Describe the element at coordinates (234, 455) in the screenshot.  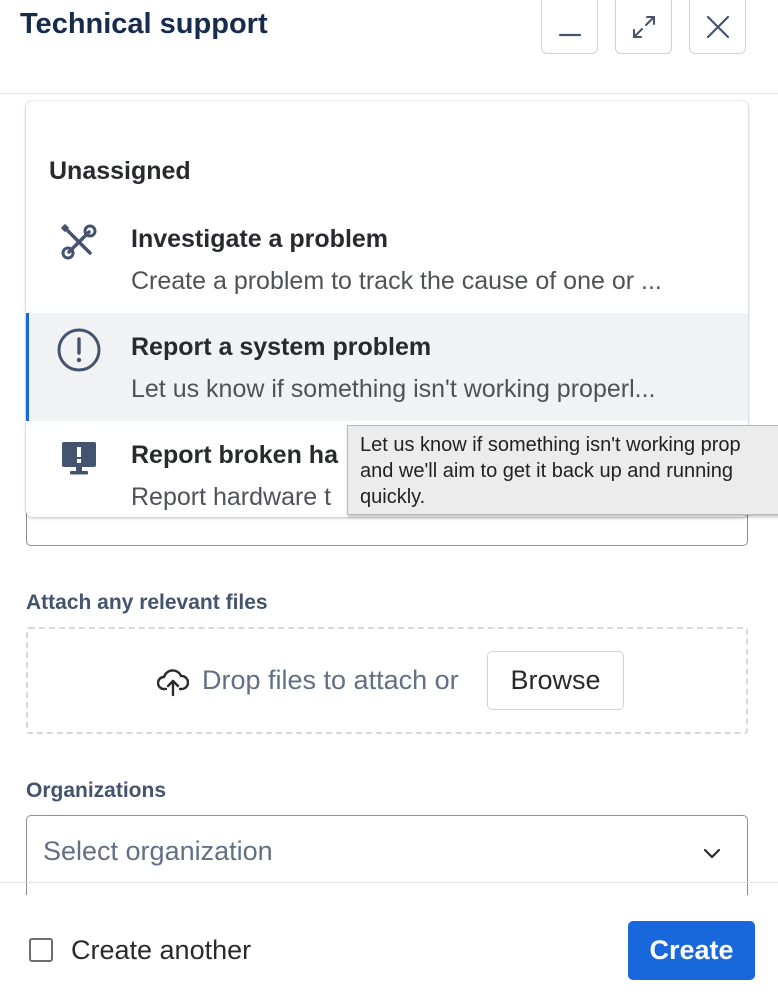
I see `option-title: Report broken ha` at that location.